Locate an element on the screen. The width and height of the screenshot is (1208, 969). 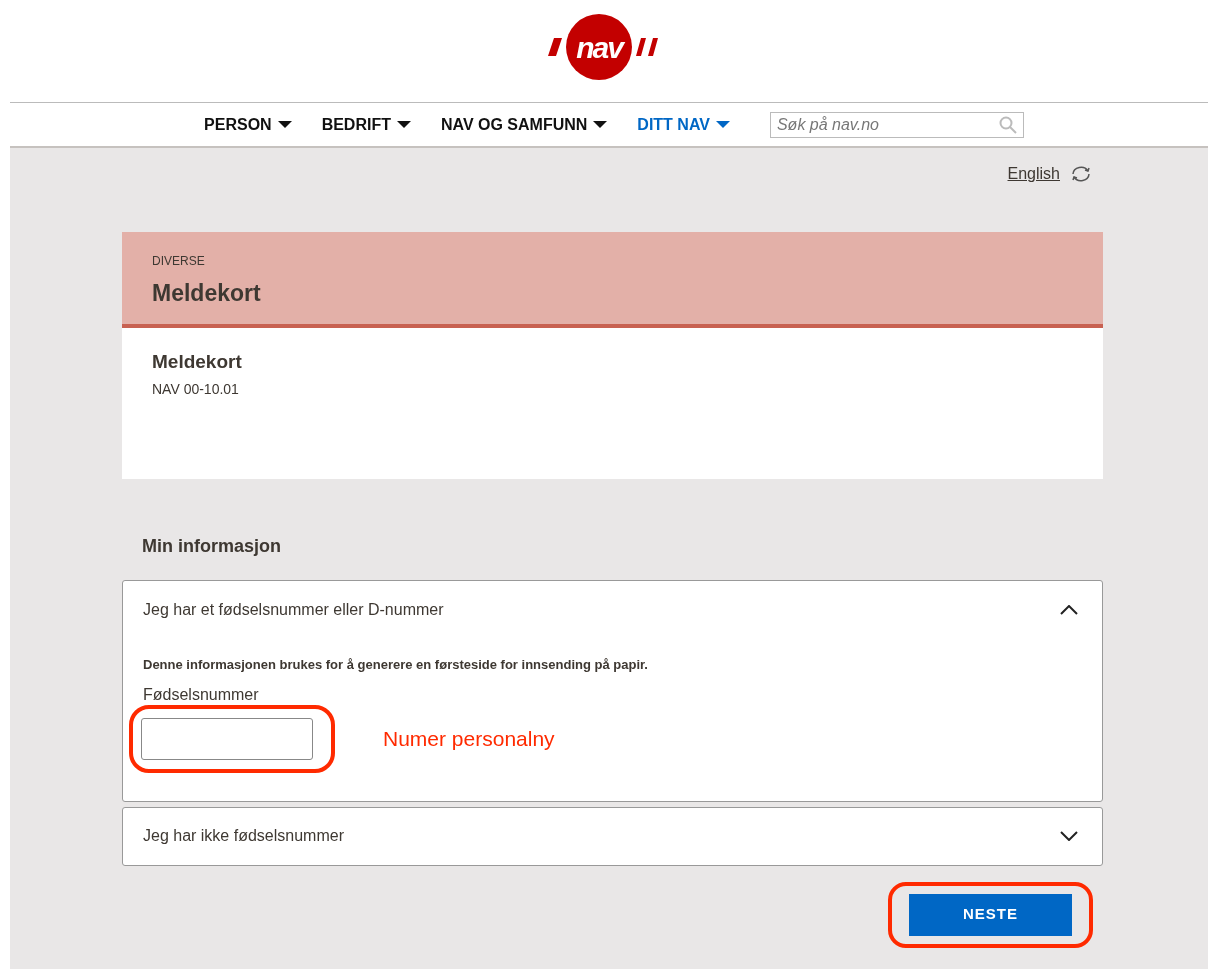
double-slash-mark-icon is located at coordinates (648, 47).